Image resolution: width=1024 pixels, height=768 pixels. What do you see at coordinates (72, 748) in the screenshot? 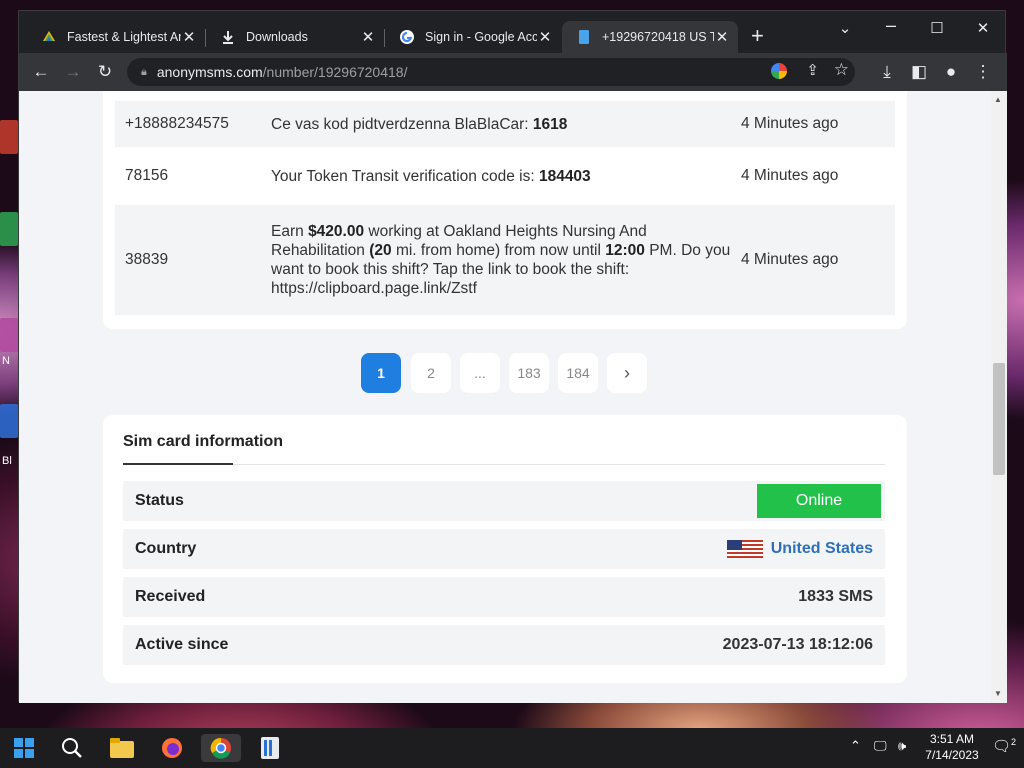
I see `search-icon` at bounding box center [72, 748].